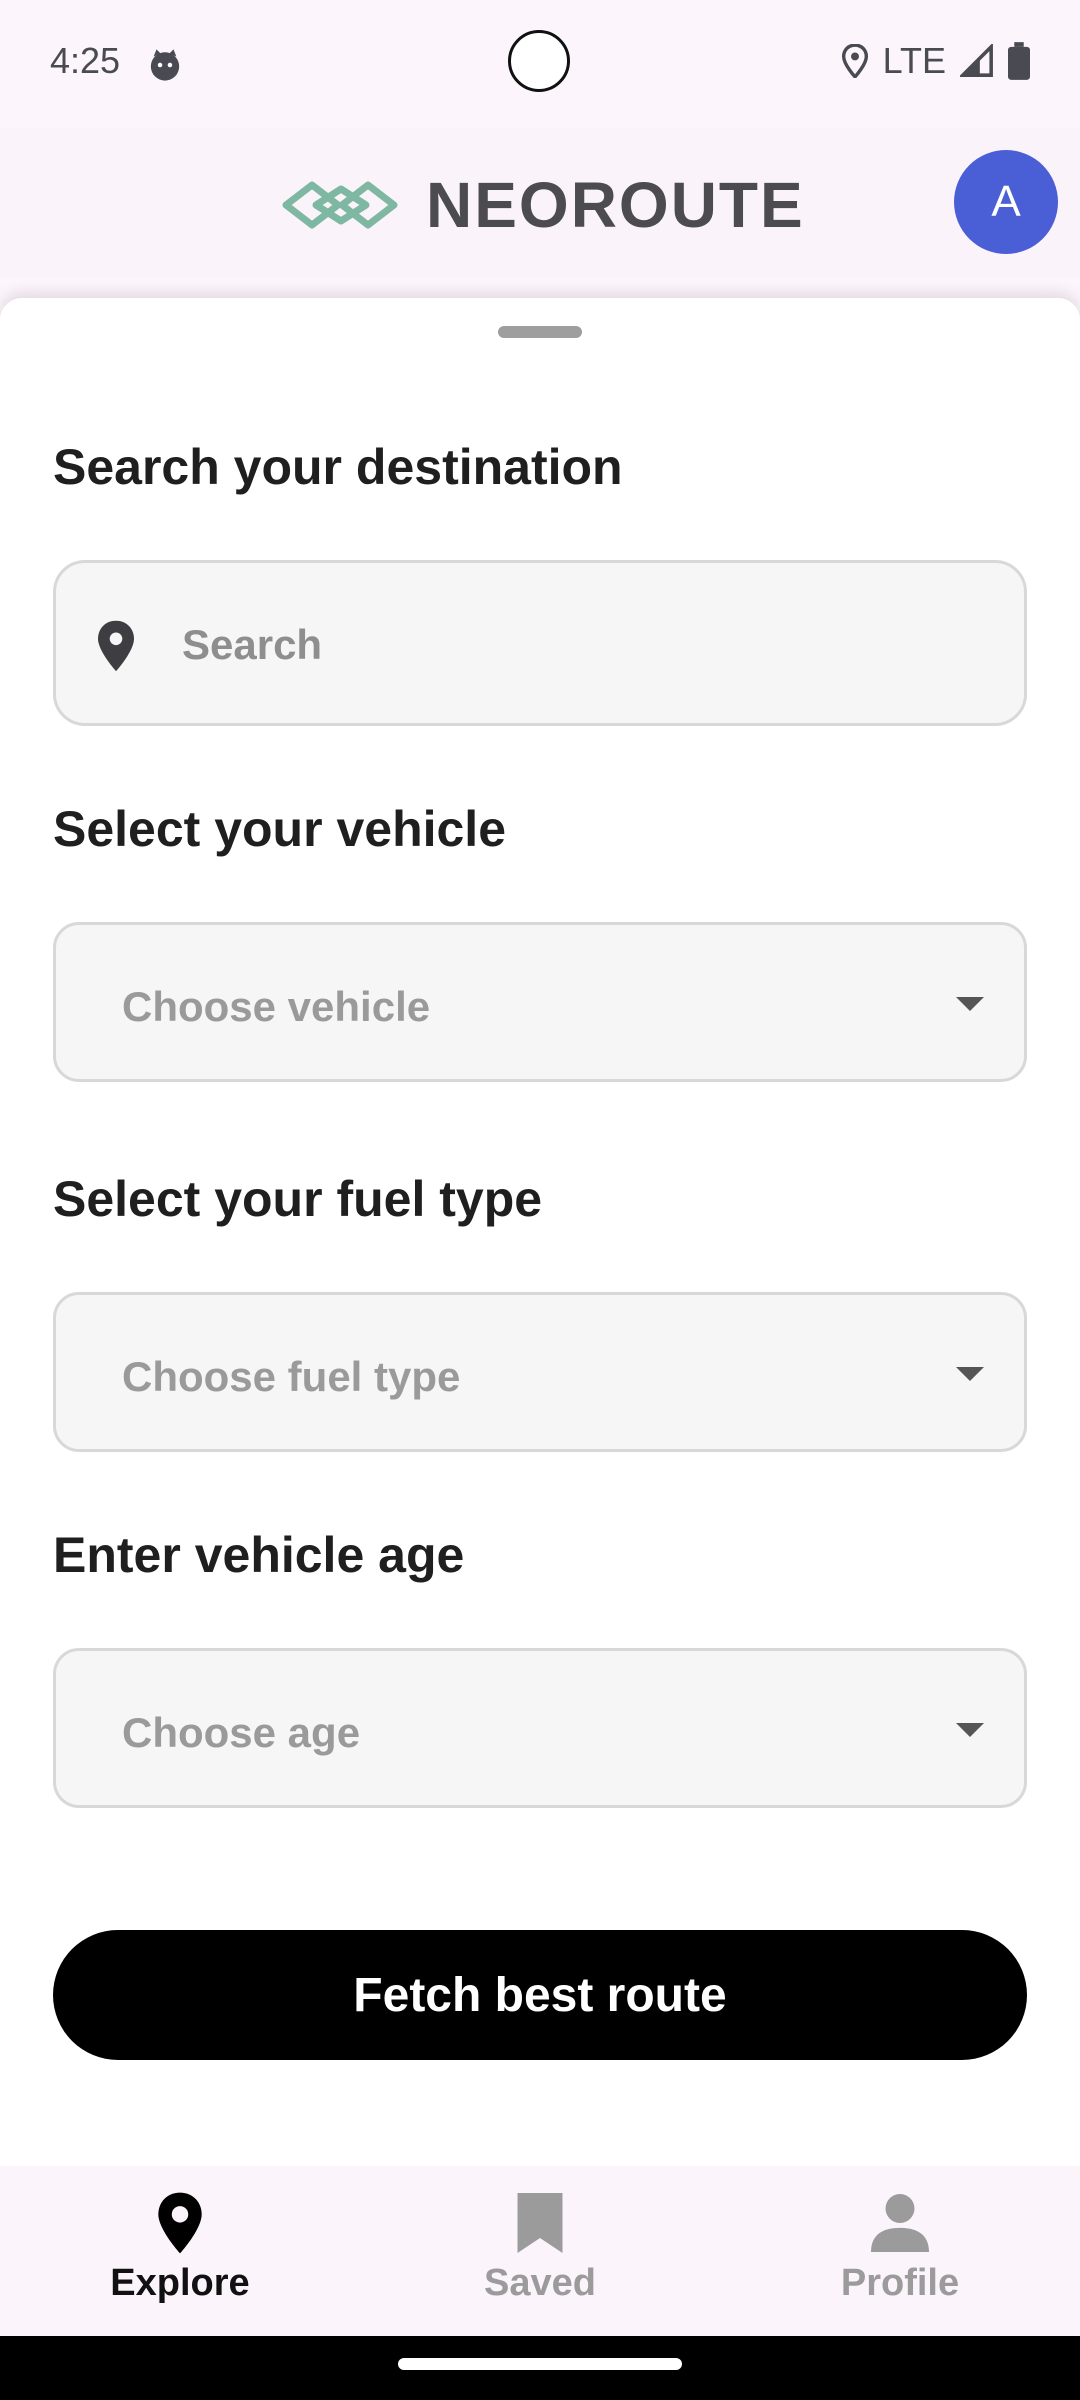  Describe the element at coordinates (252, 644) in the screenshot. I see `search-placeholder: Search` at that location.